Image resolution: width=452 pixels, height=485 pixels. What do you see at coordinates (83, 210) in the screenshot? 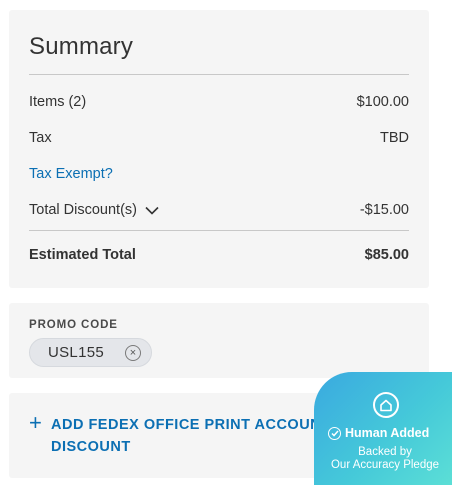
I see `discount-label: Total Discount(s)` at bounding box center [83, 210].